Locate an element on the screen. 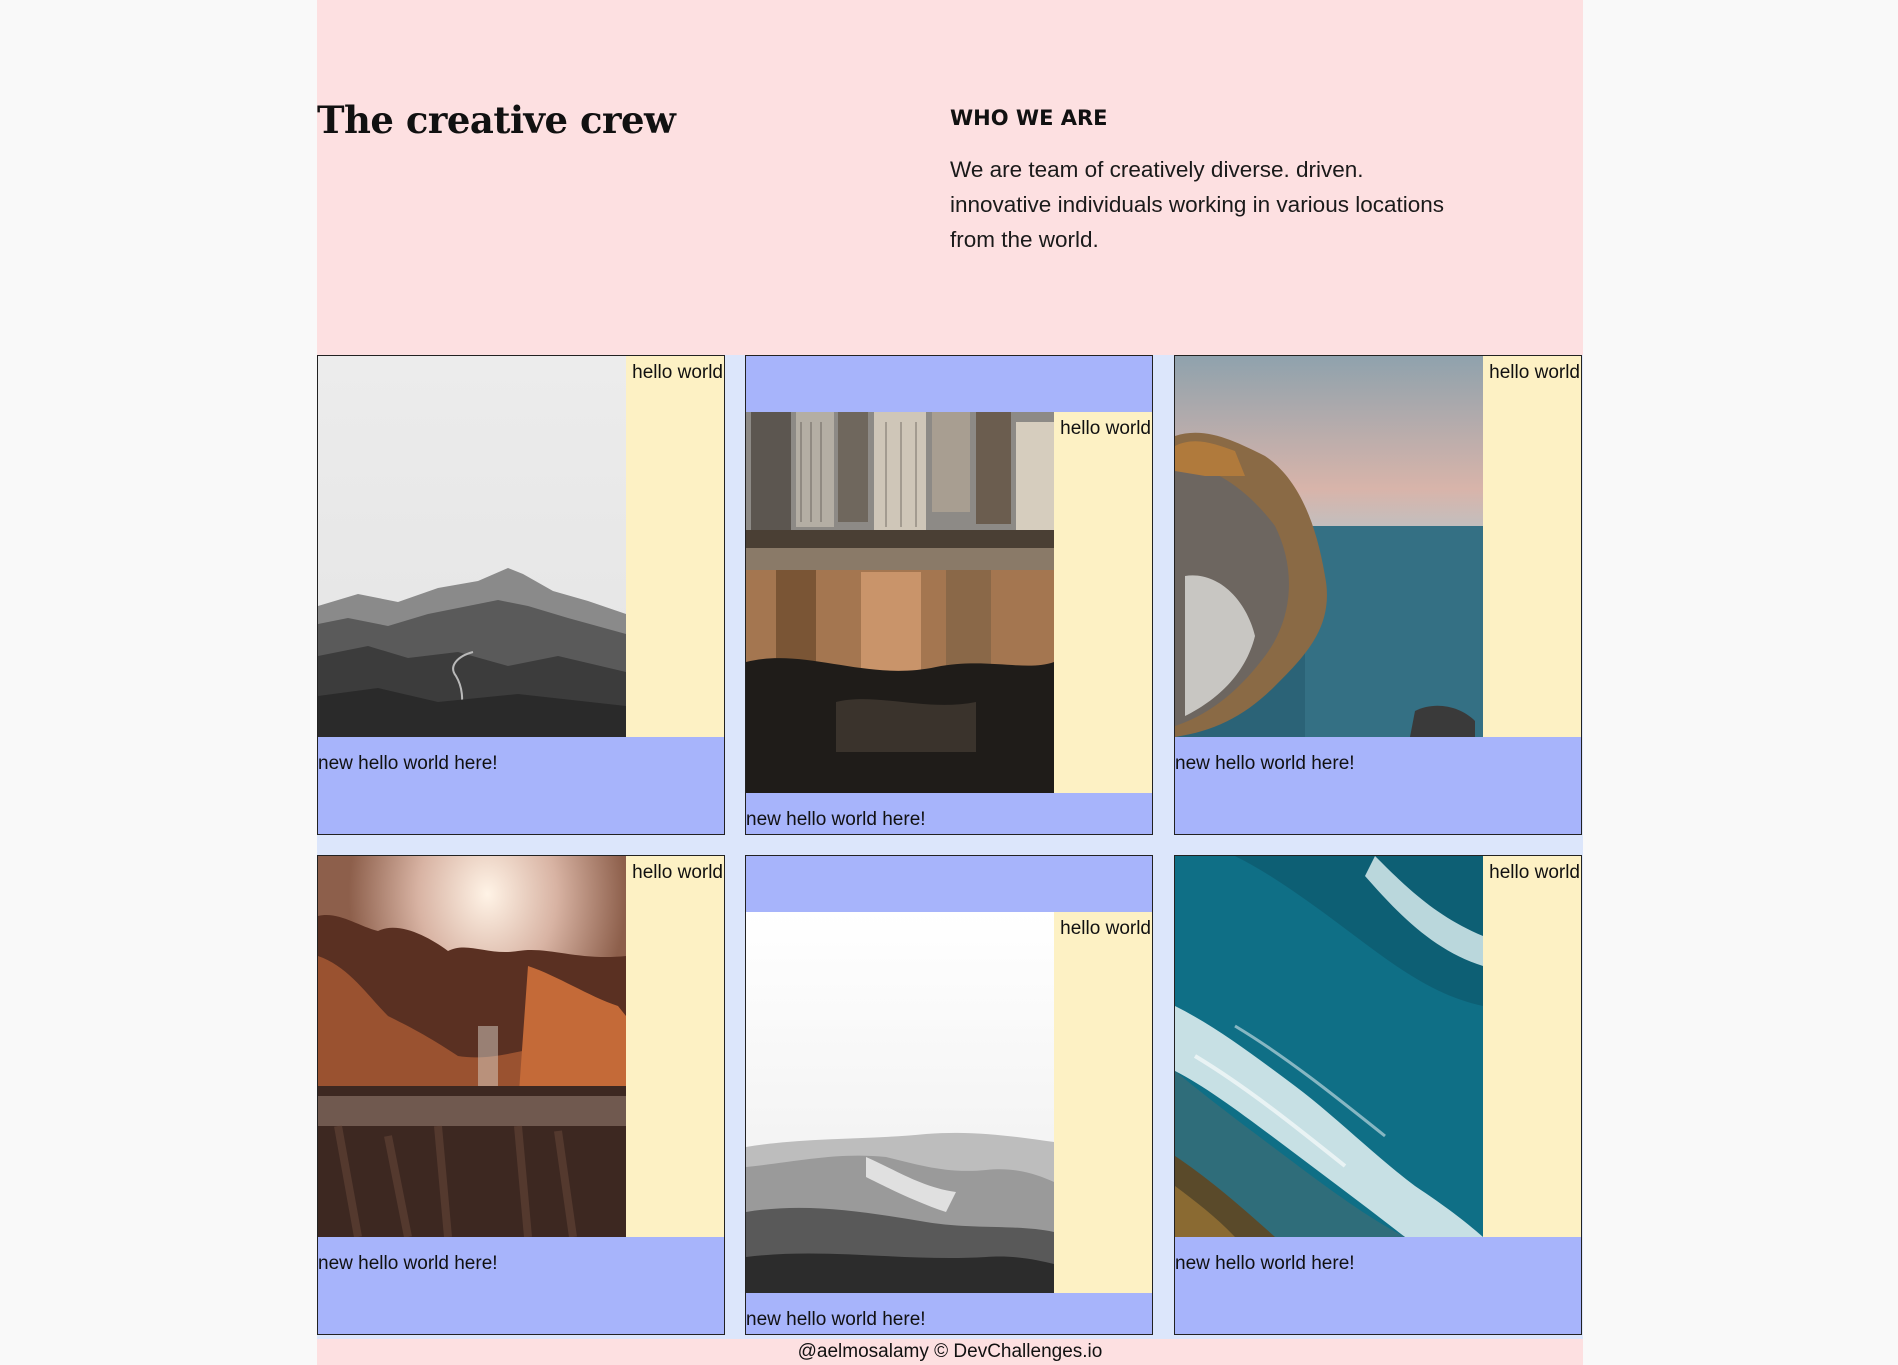  photo-autumn-forest is located at coordinates (472, 1046).